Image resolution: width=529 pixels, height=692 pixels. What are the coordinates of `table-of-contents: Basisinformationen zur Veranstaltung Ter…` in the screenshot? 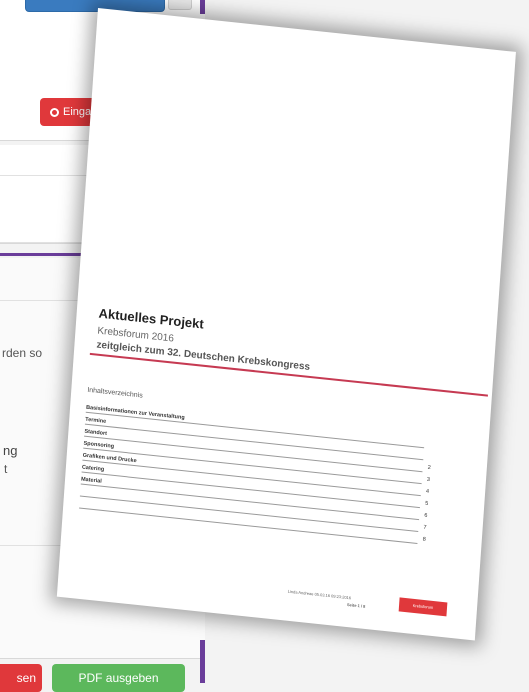 It's located at (255, 472).